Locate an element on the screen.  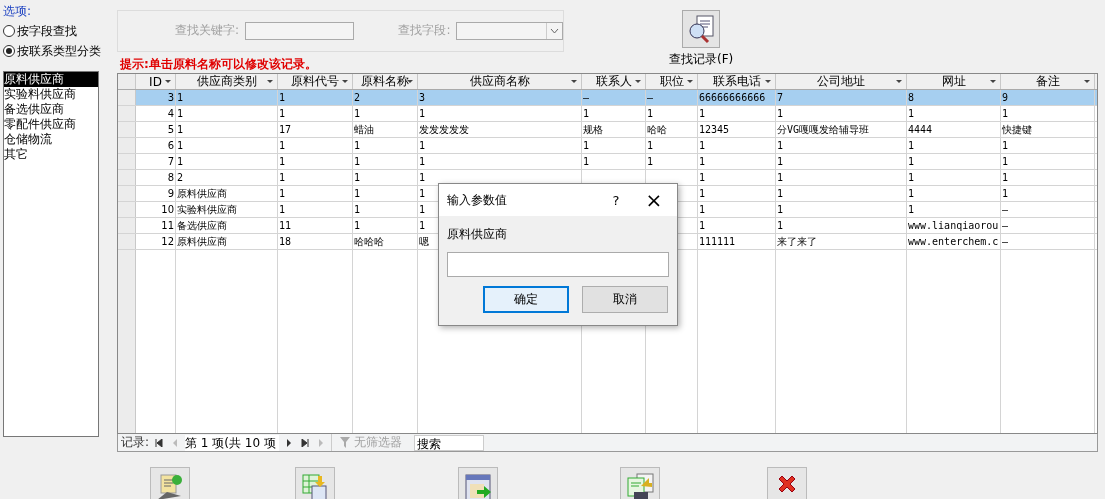
column-header: 联系人 is located at coordinates (614, 82).